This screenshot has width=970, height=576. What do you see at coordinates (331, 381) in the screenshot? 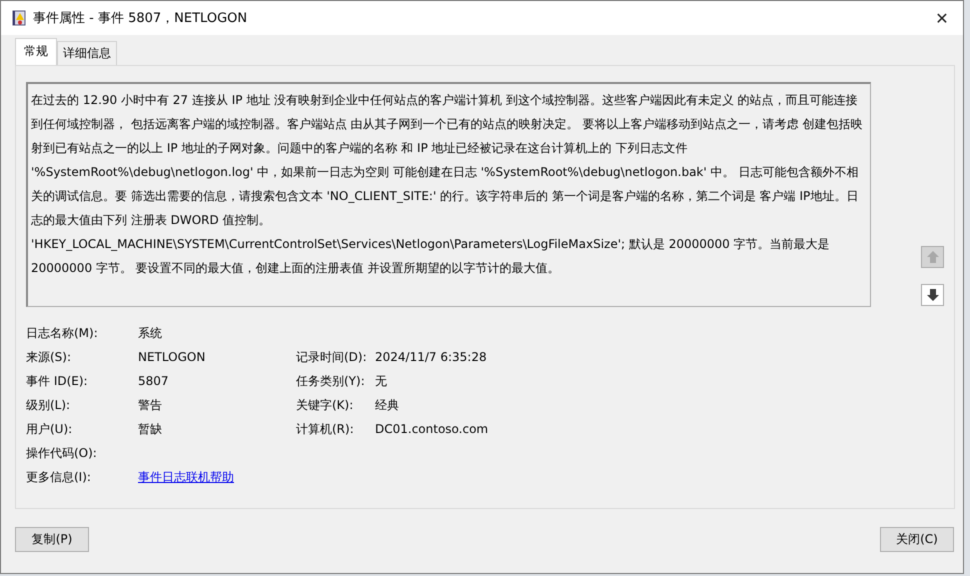
I see `field-label: 任务类别(Y):` at bounding box center [331, 381].